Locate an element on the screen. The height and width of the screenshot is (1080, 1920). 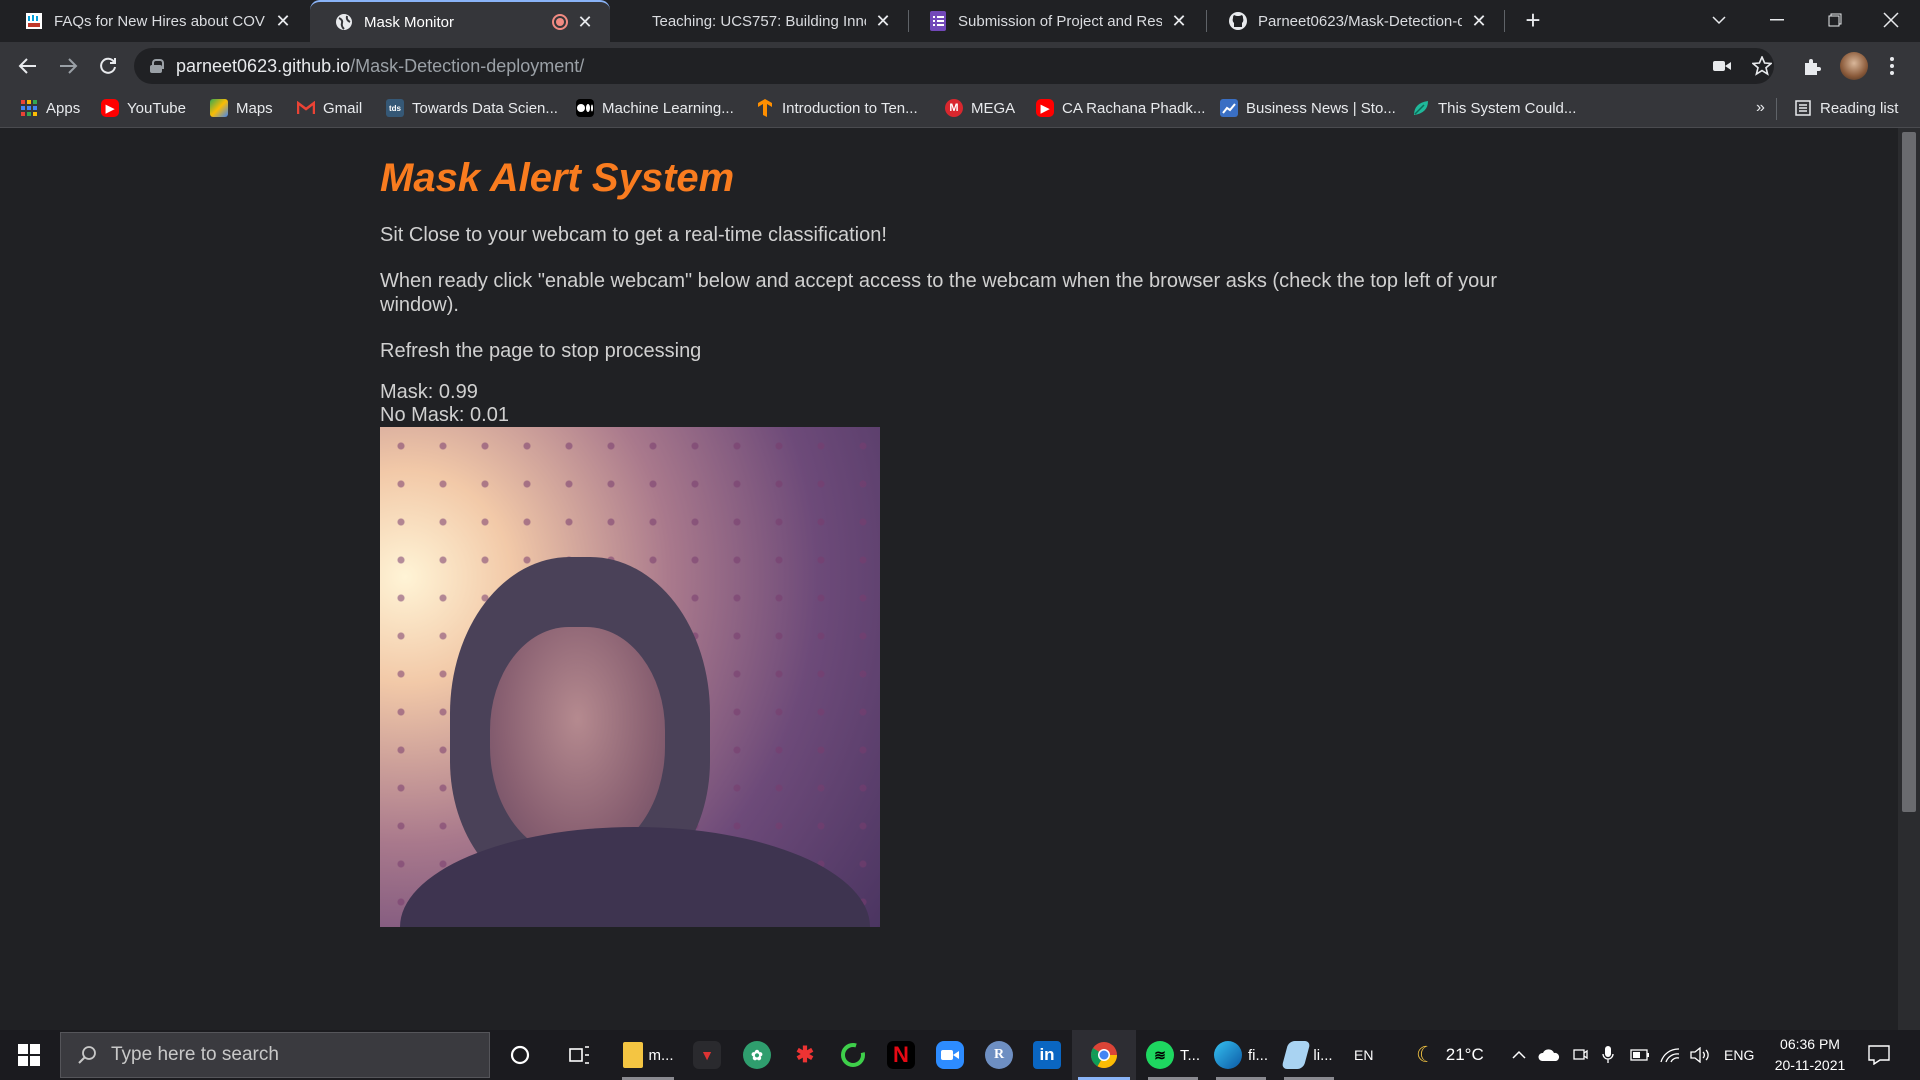
recording-icon is located at coordinates (560, 22).